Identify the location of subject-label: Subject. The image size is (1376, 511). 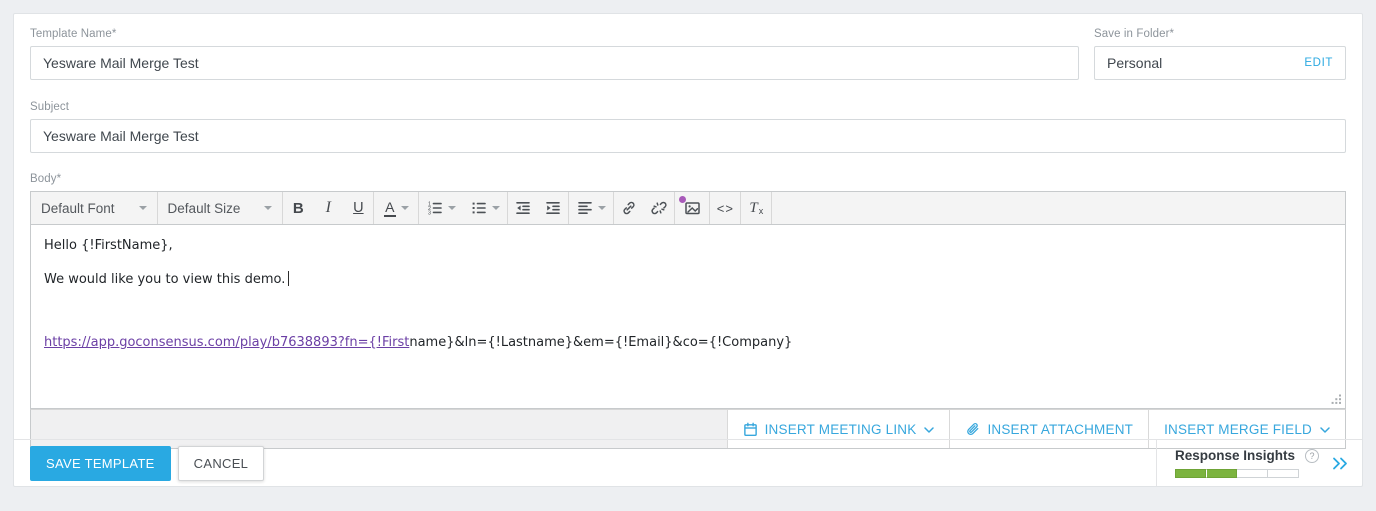
(50, 107).